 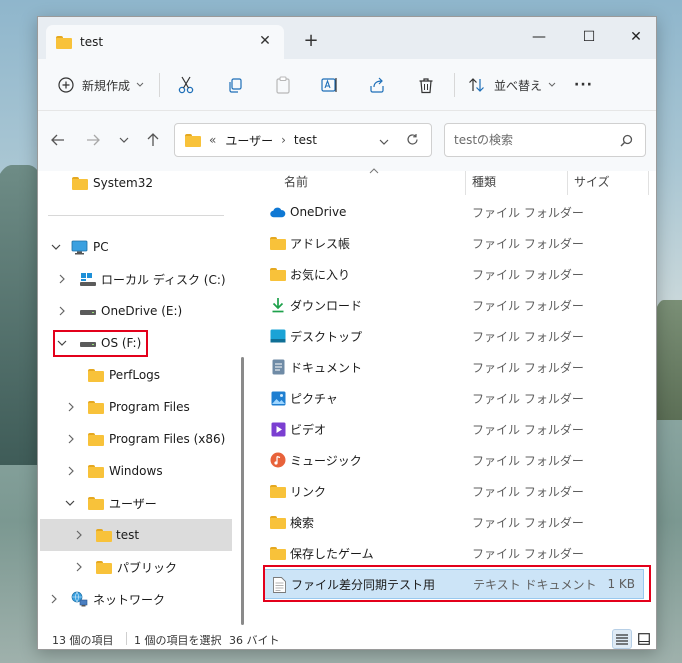 I want to click on sidebar-item-label: ユーザー, so click(x=133, y=503).